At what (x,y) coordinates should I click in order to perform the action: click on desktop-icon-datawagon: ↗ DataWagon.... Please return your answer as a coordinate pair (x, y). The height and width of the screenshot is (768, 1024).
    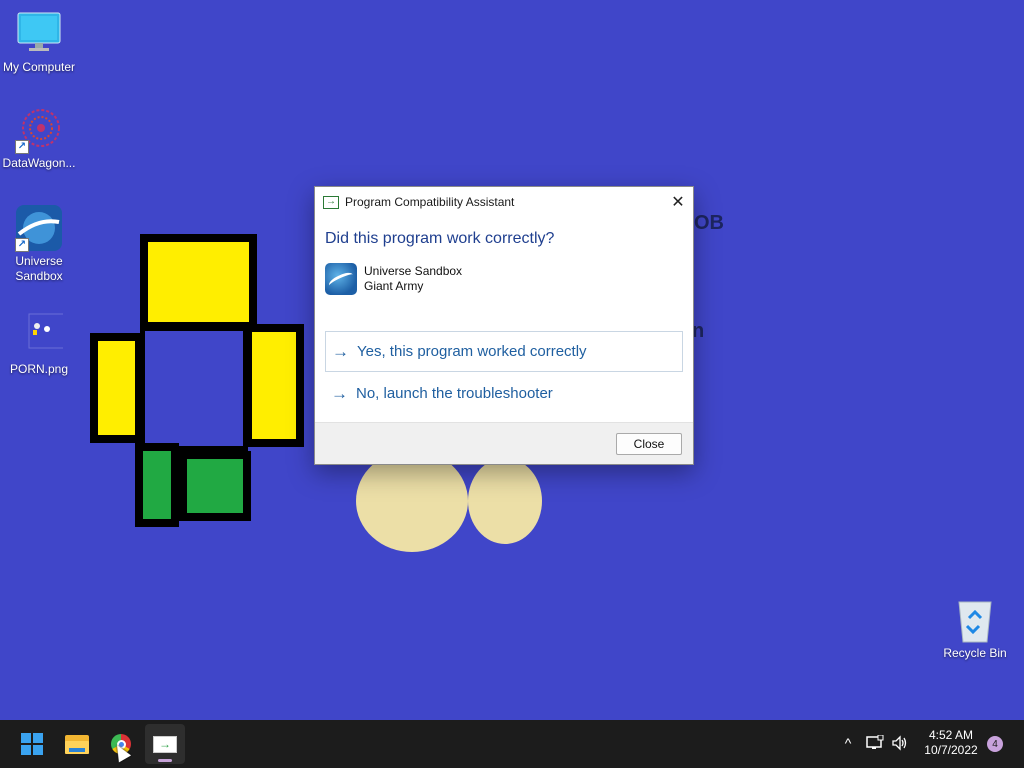
    Looking at the image, I should click on (39, 138).